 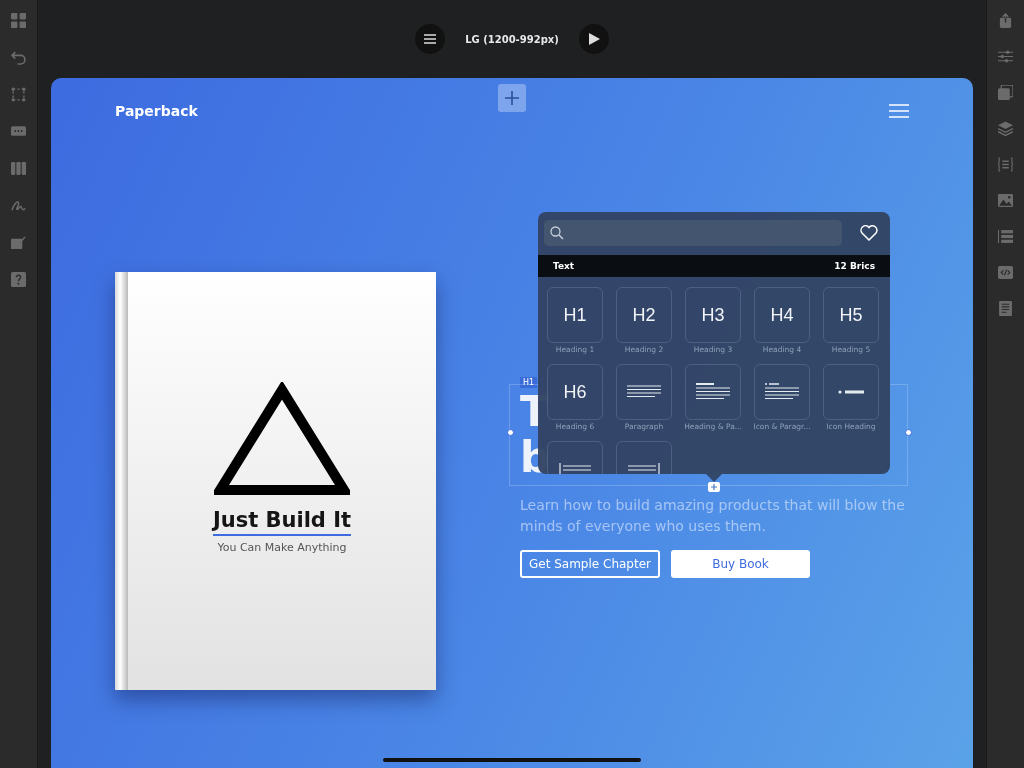 I want to click on play-icon, so click(x=594, y=39).